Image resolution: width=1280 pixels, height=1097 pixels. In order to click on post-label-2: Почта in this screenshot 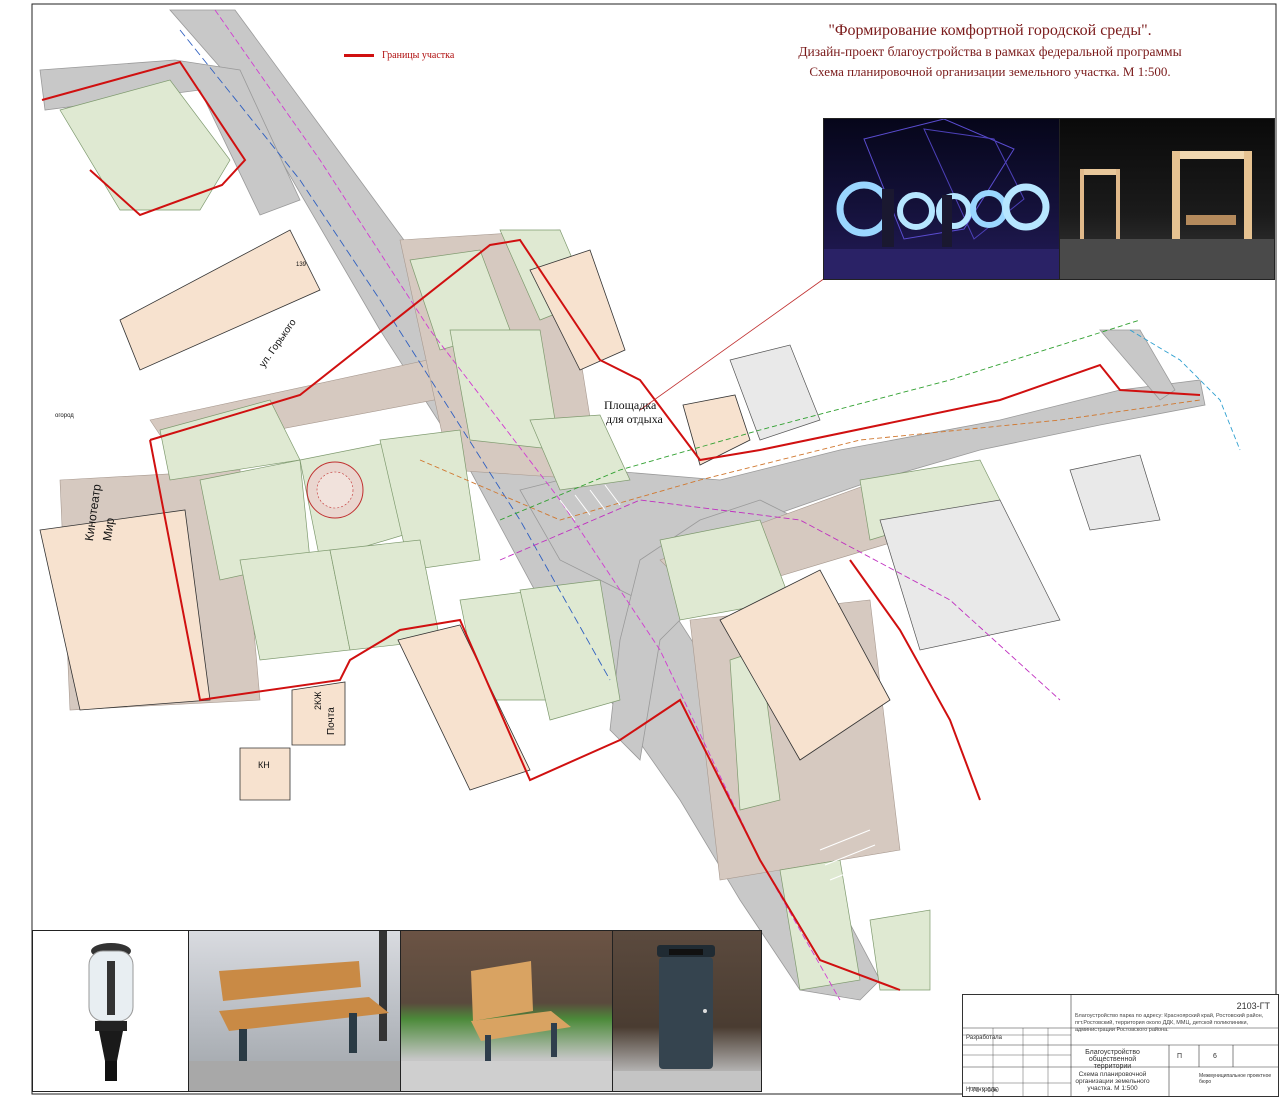, I will do `click(331, 721)`.